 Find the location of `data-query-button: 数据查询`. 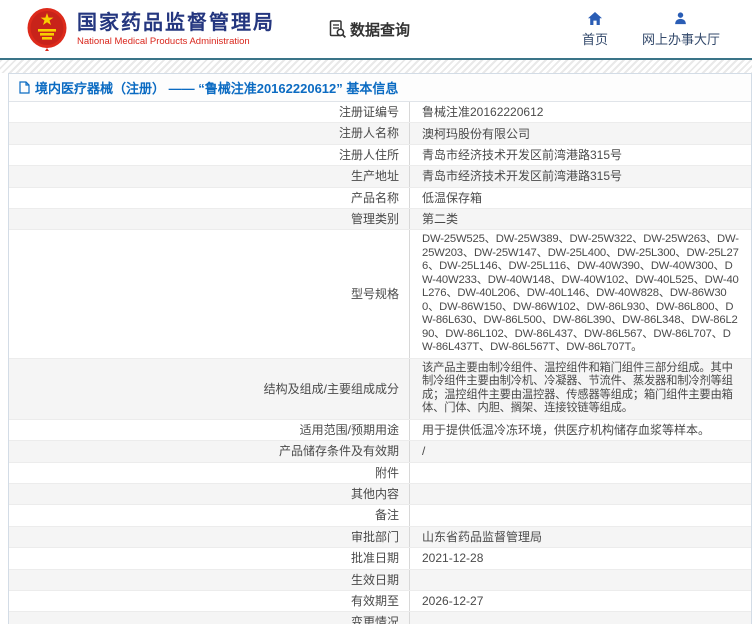

data-query-button: 数据查询 is located at coordinates (368, 29).